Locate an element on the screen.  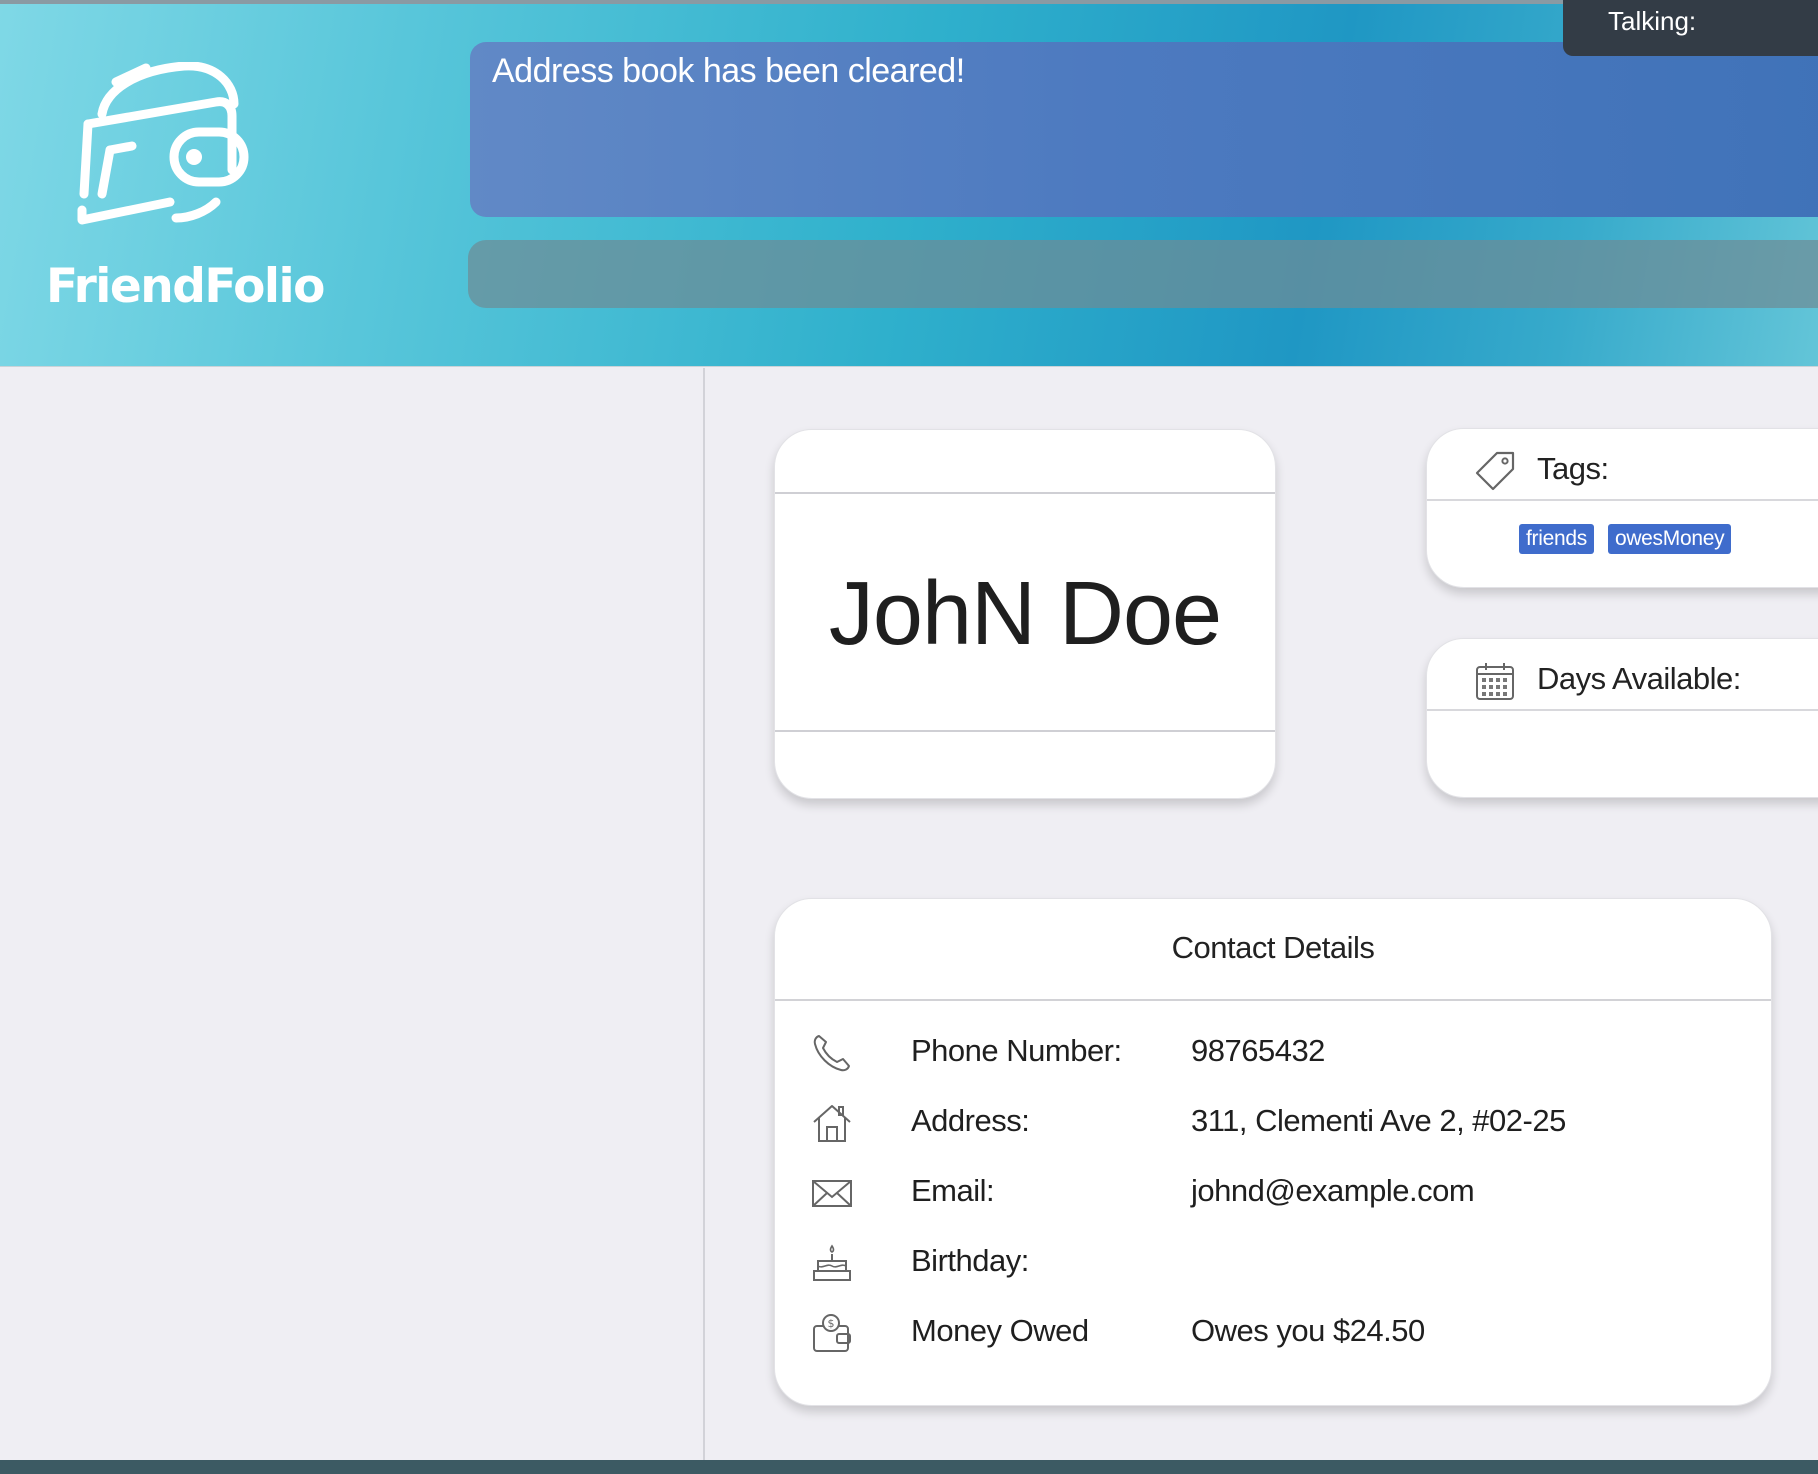
app-logo: FriendFolio is located at coordinates (185, 192).